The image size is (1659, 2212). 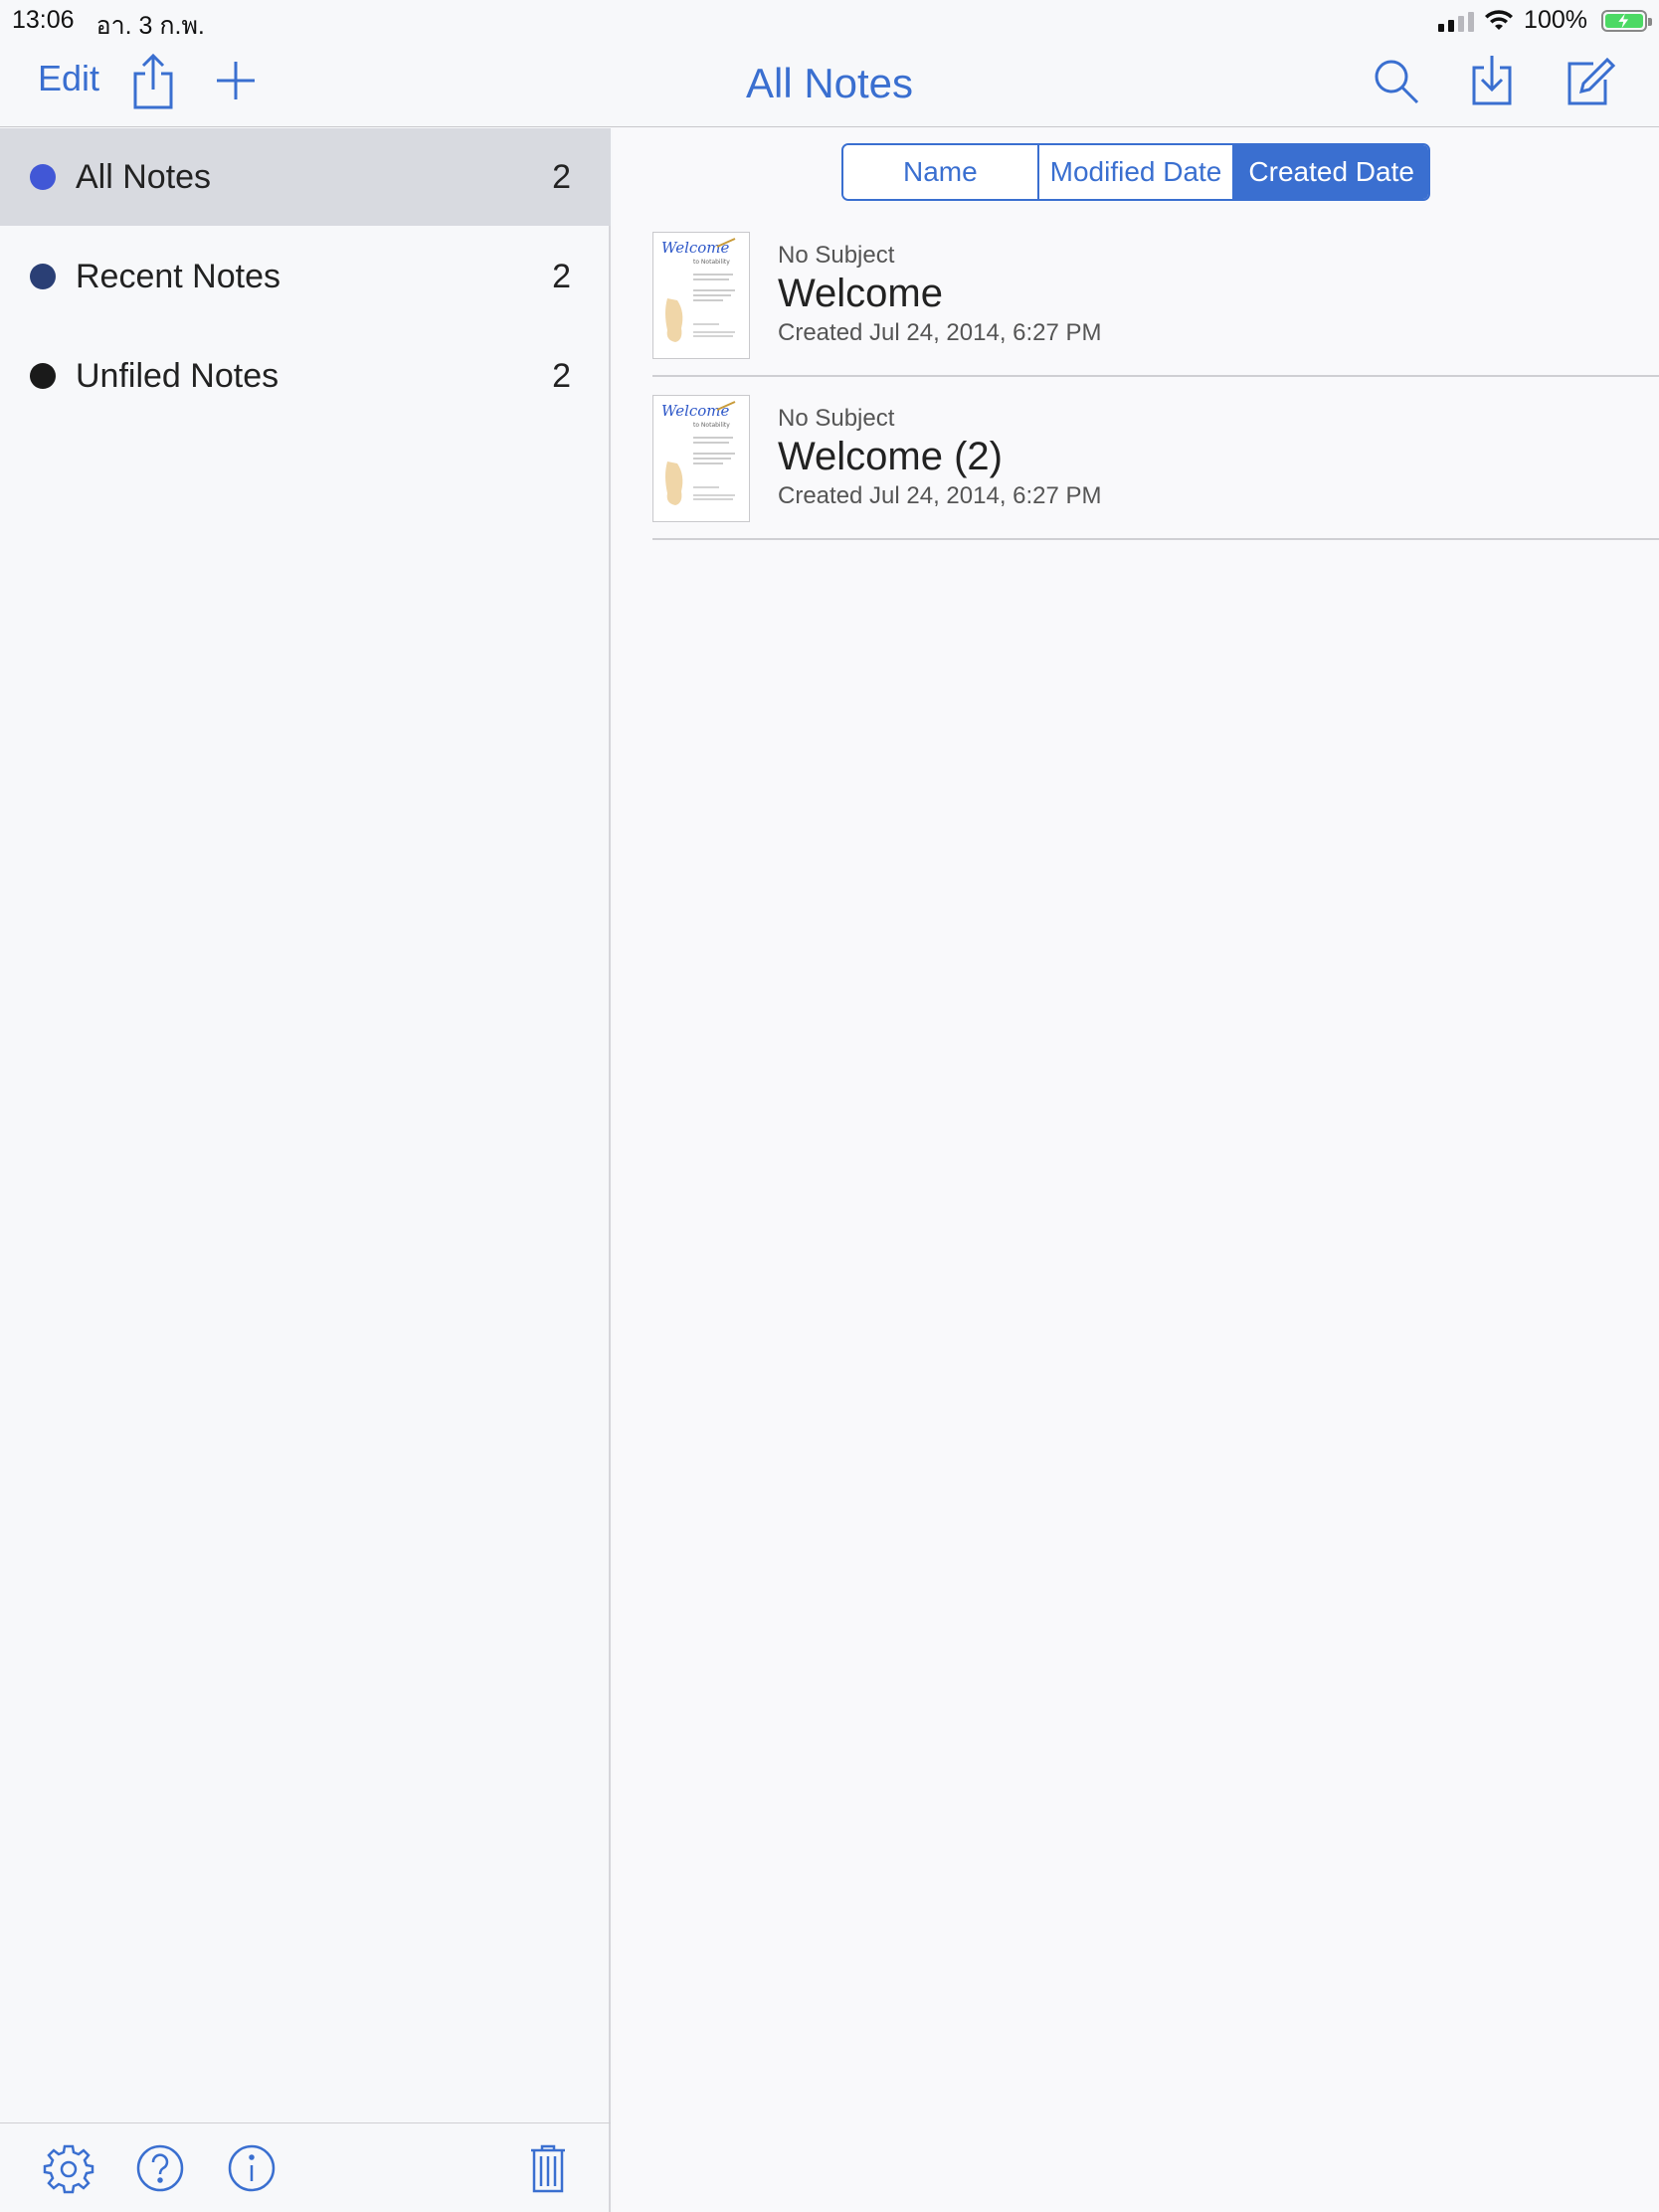 I want to click on cellular-signal-icon, so click(x=1456, y=21).